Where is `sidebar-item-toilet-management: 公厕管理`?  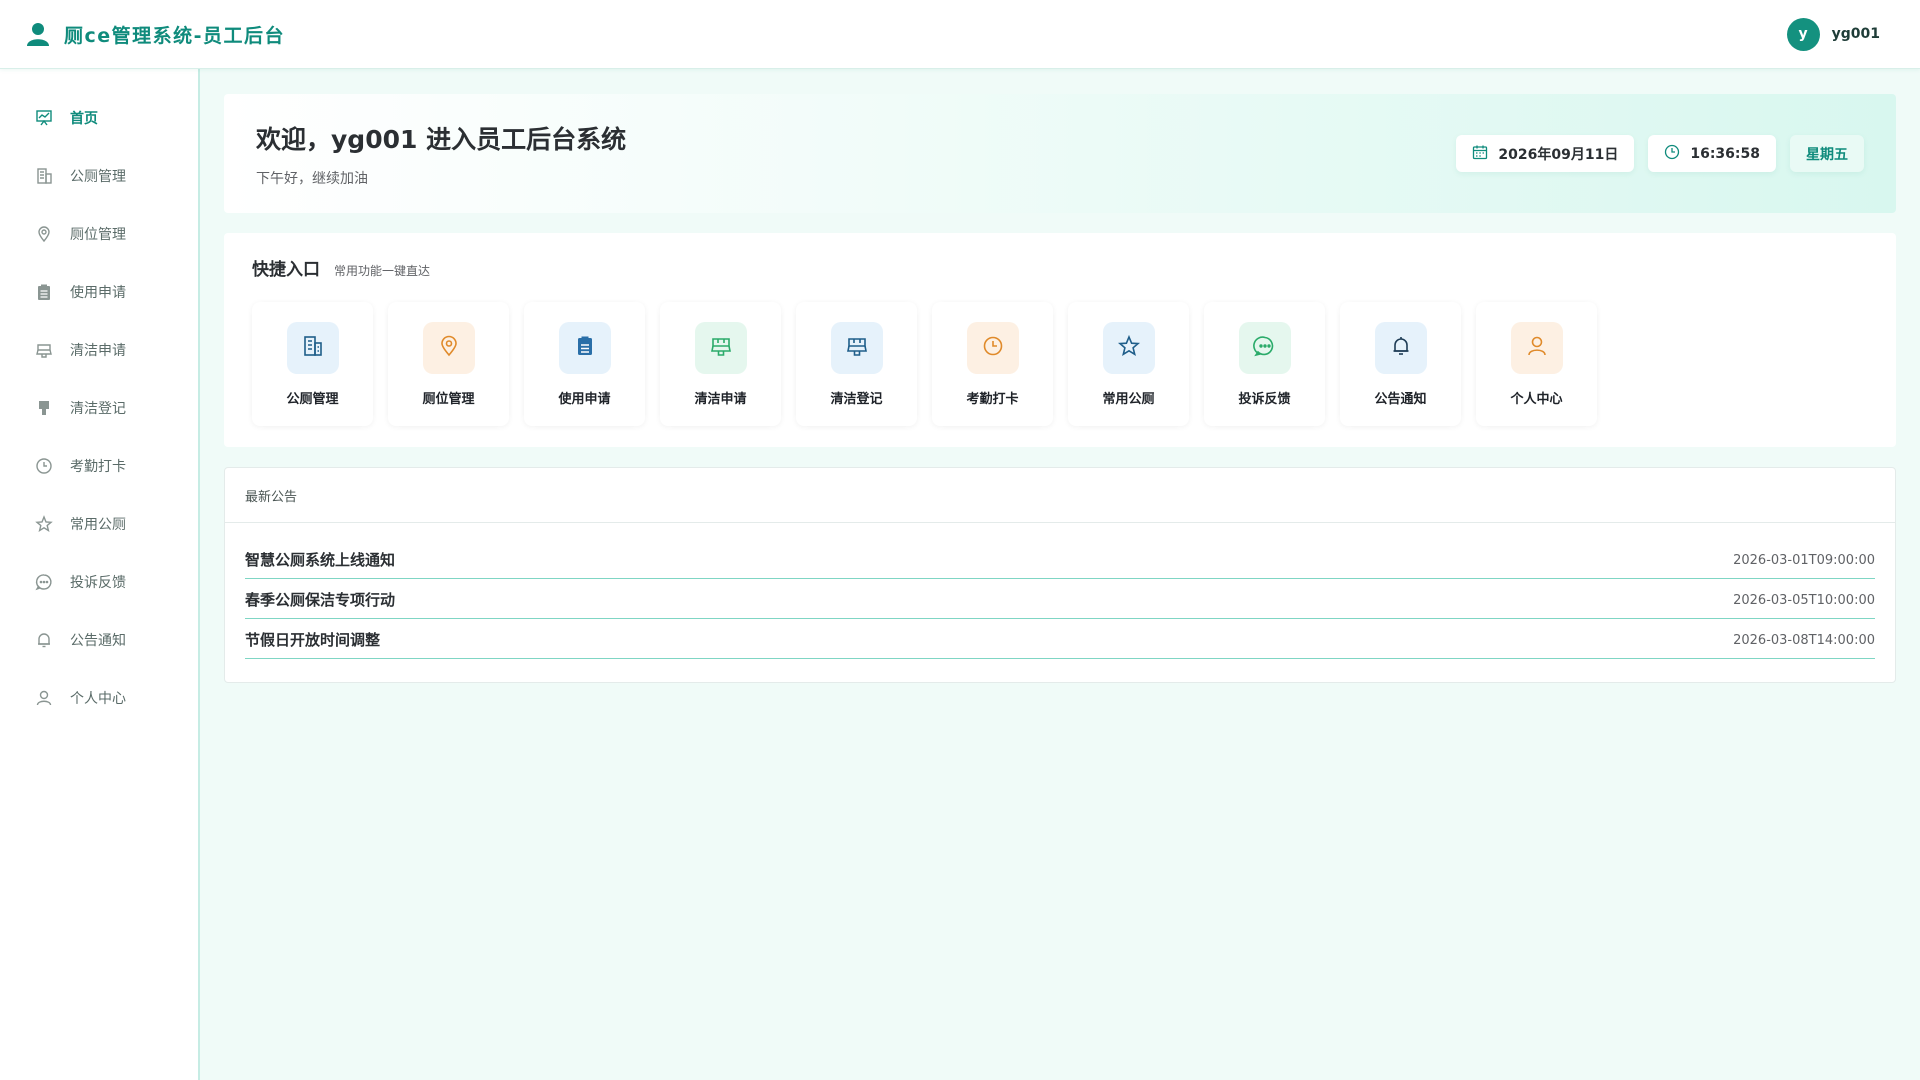
sidebar-item-toilet-management: 公厕管理 is located at coordinates (99, 176).